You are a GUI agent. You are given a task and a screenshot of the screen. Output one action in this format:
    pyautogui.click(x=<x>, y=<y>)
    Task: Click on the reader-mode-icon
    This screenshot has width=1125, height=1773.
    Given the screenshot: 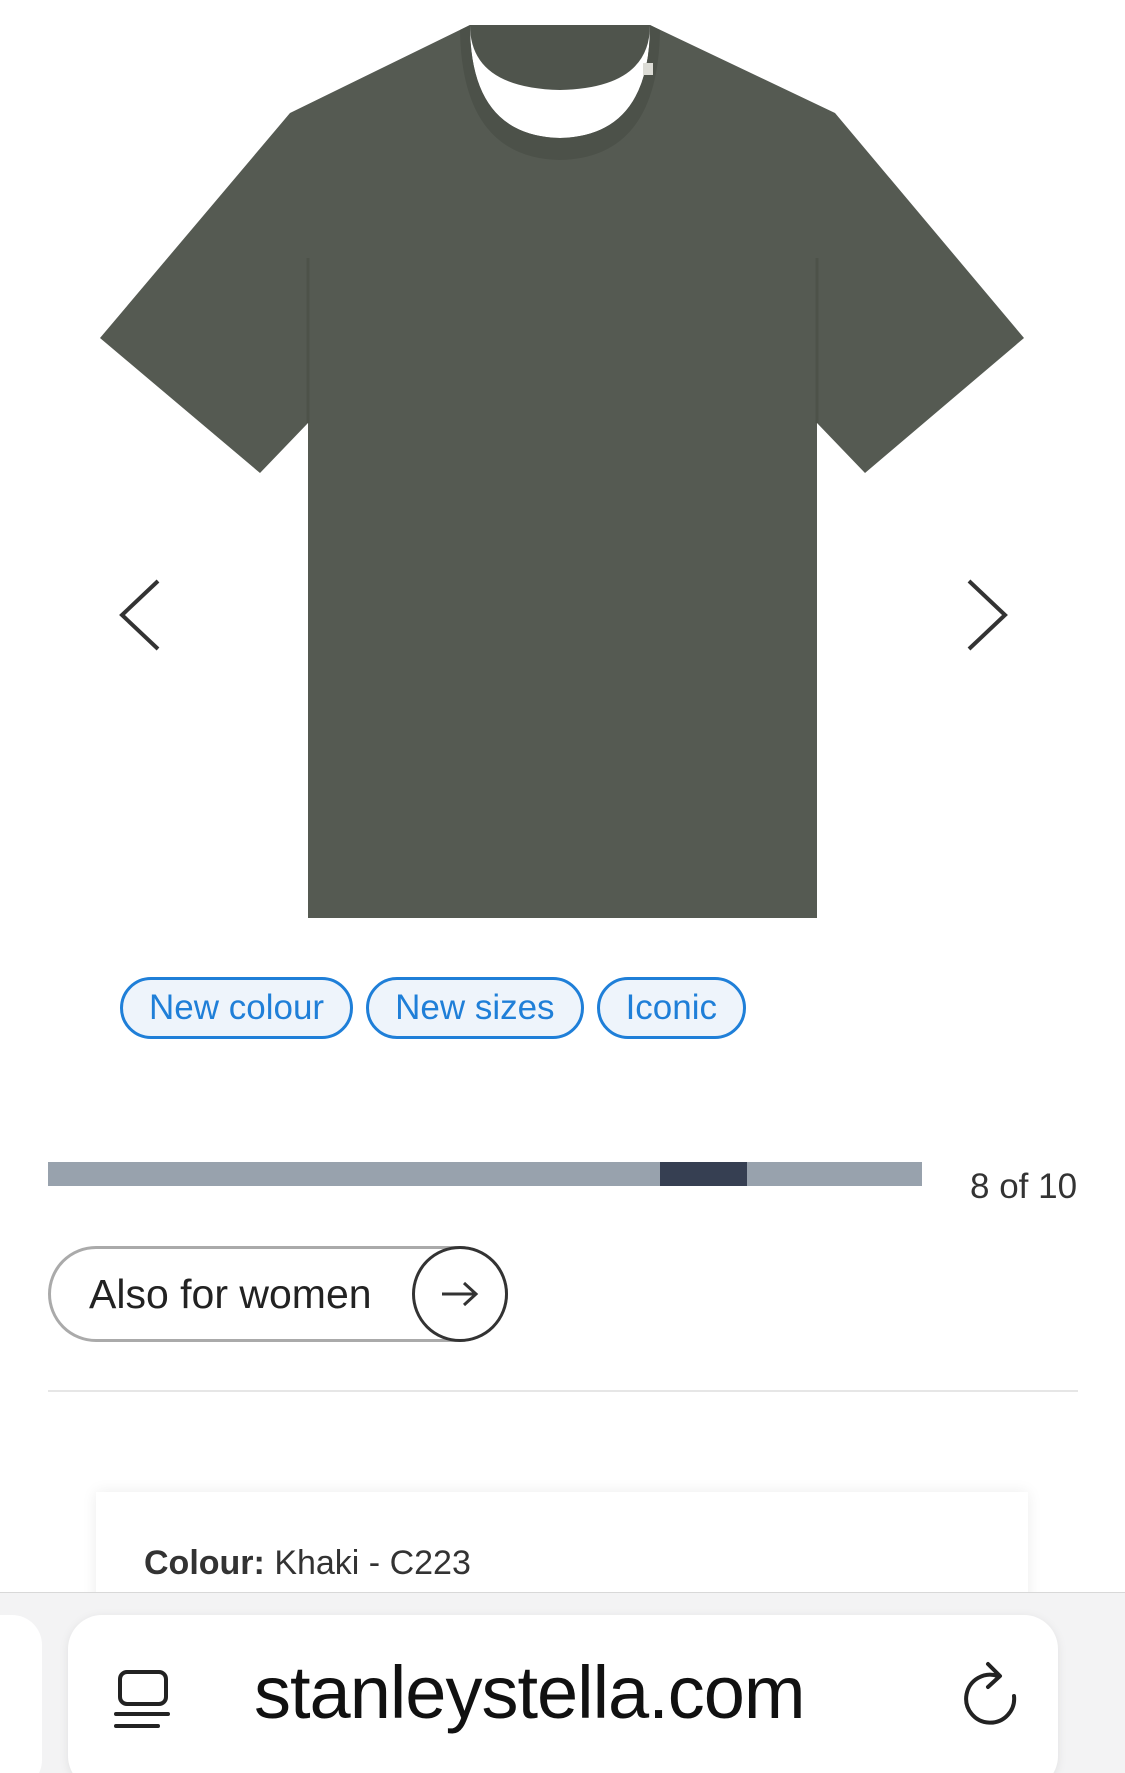 What is the action you would take?
    pyautogui.click(x=142, y=1699)
    